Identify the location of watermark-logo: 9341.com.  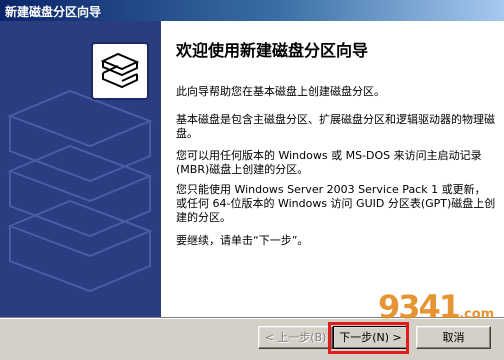
(436, 307).